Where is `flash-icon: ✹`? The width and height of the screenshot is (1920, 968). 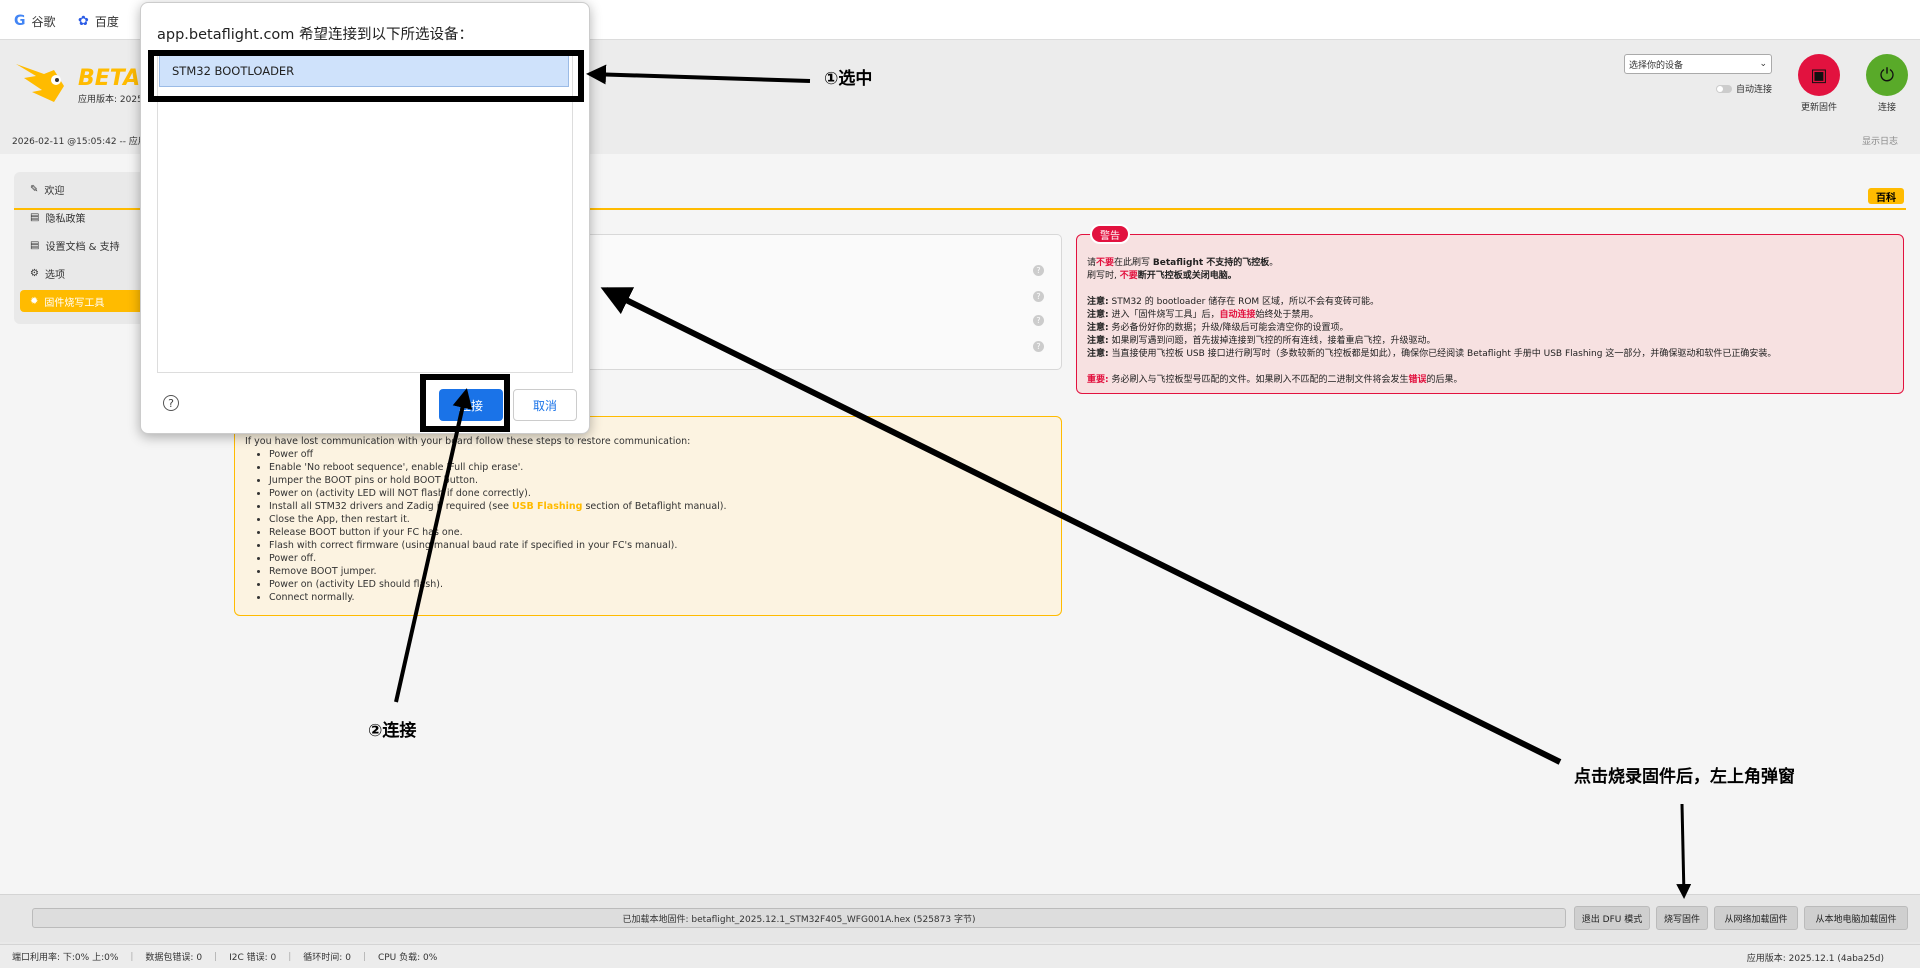 flash-icon: ✹ is located at coordinates (34, 301).